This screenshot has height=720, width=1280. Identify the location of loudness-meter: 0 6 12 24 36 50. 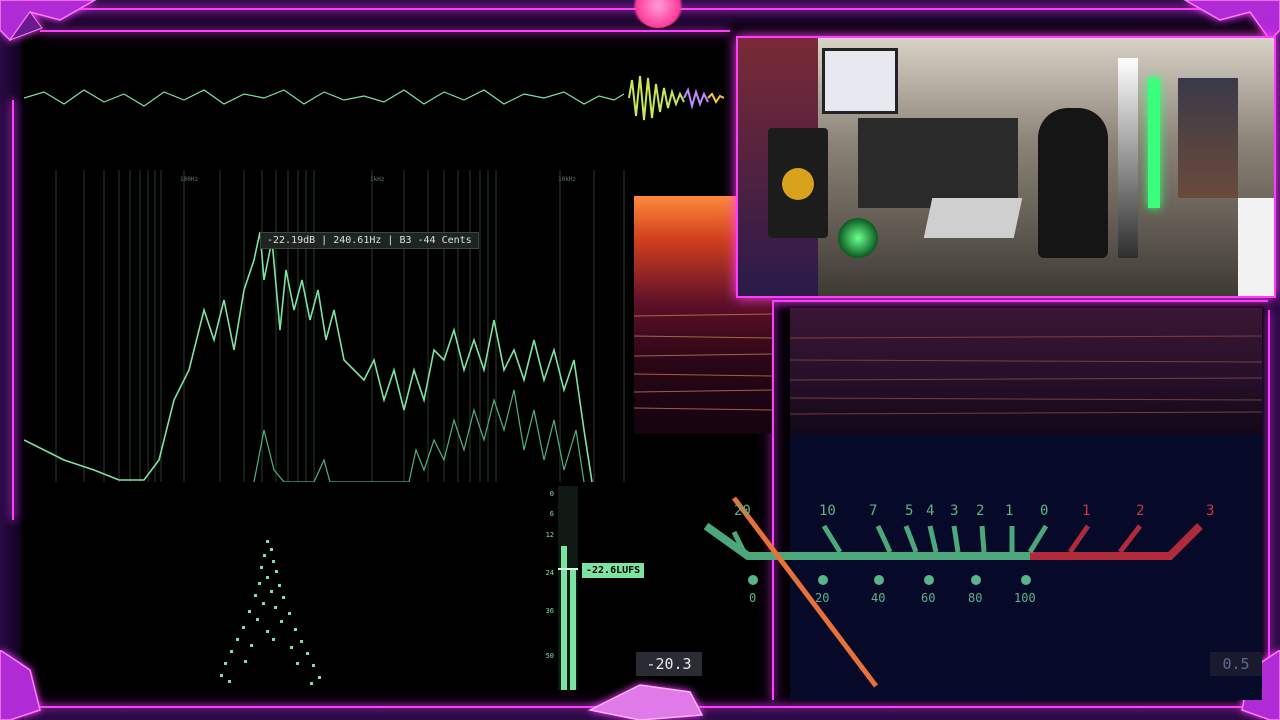
(586, 589).